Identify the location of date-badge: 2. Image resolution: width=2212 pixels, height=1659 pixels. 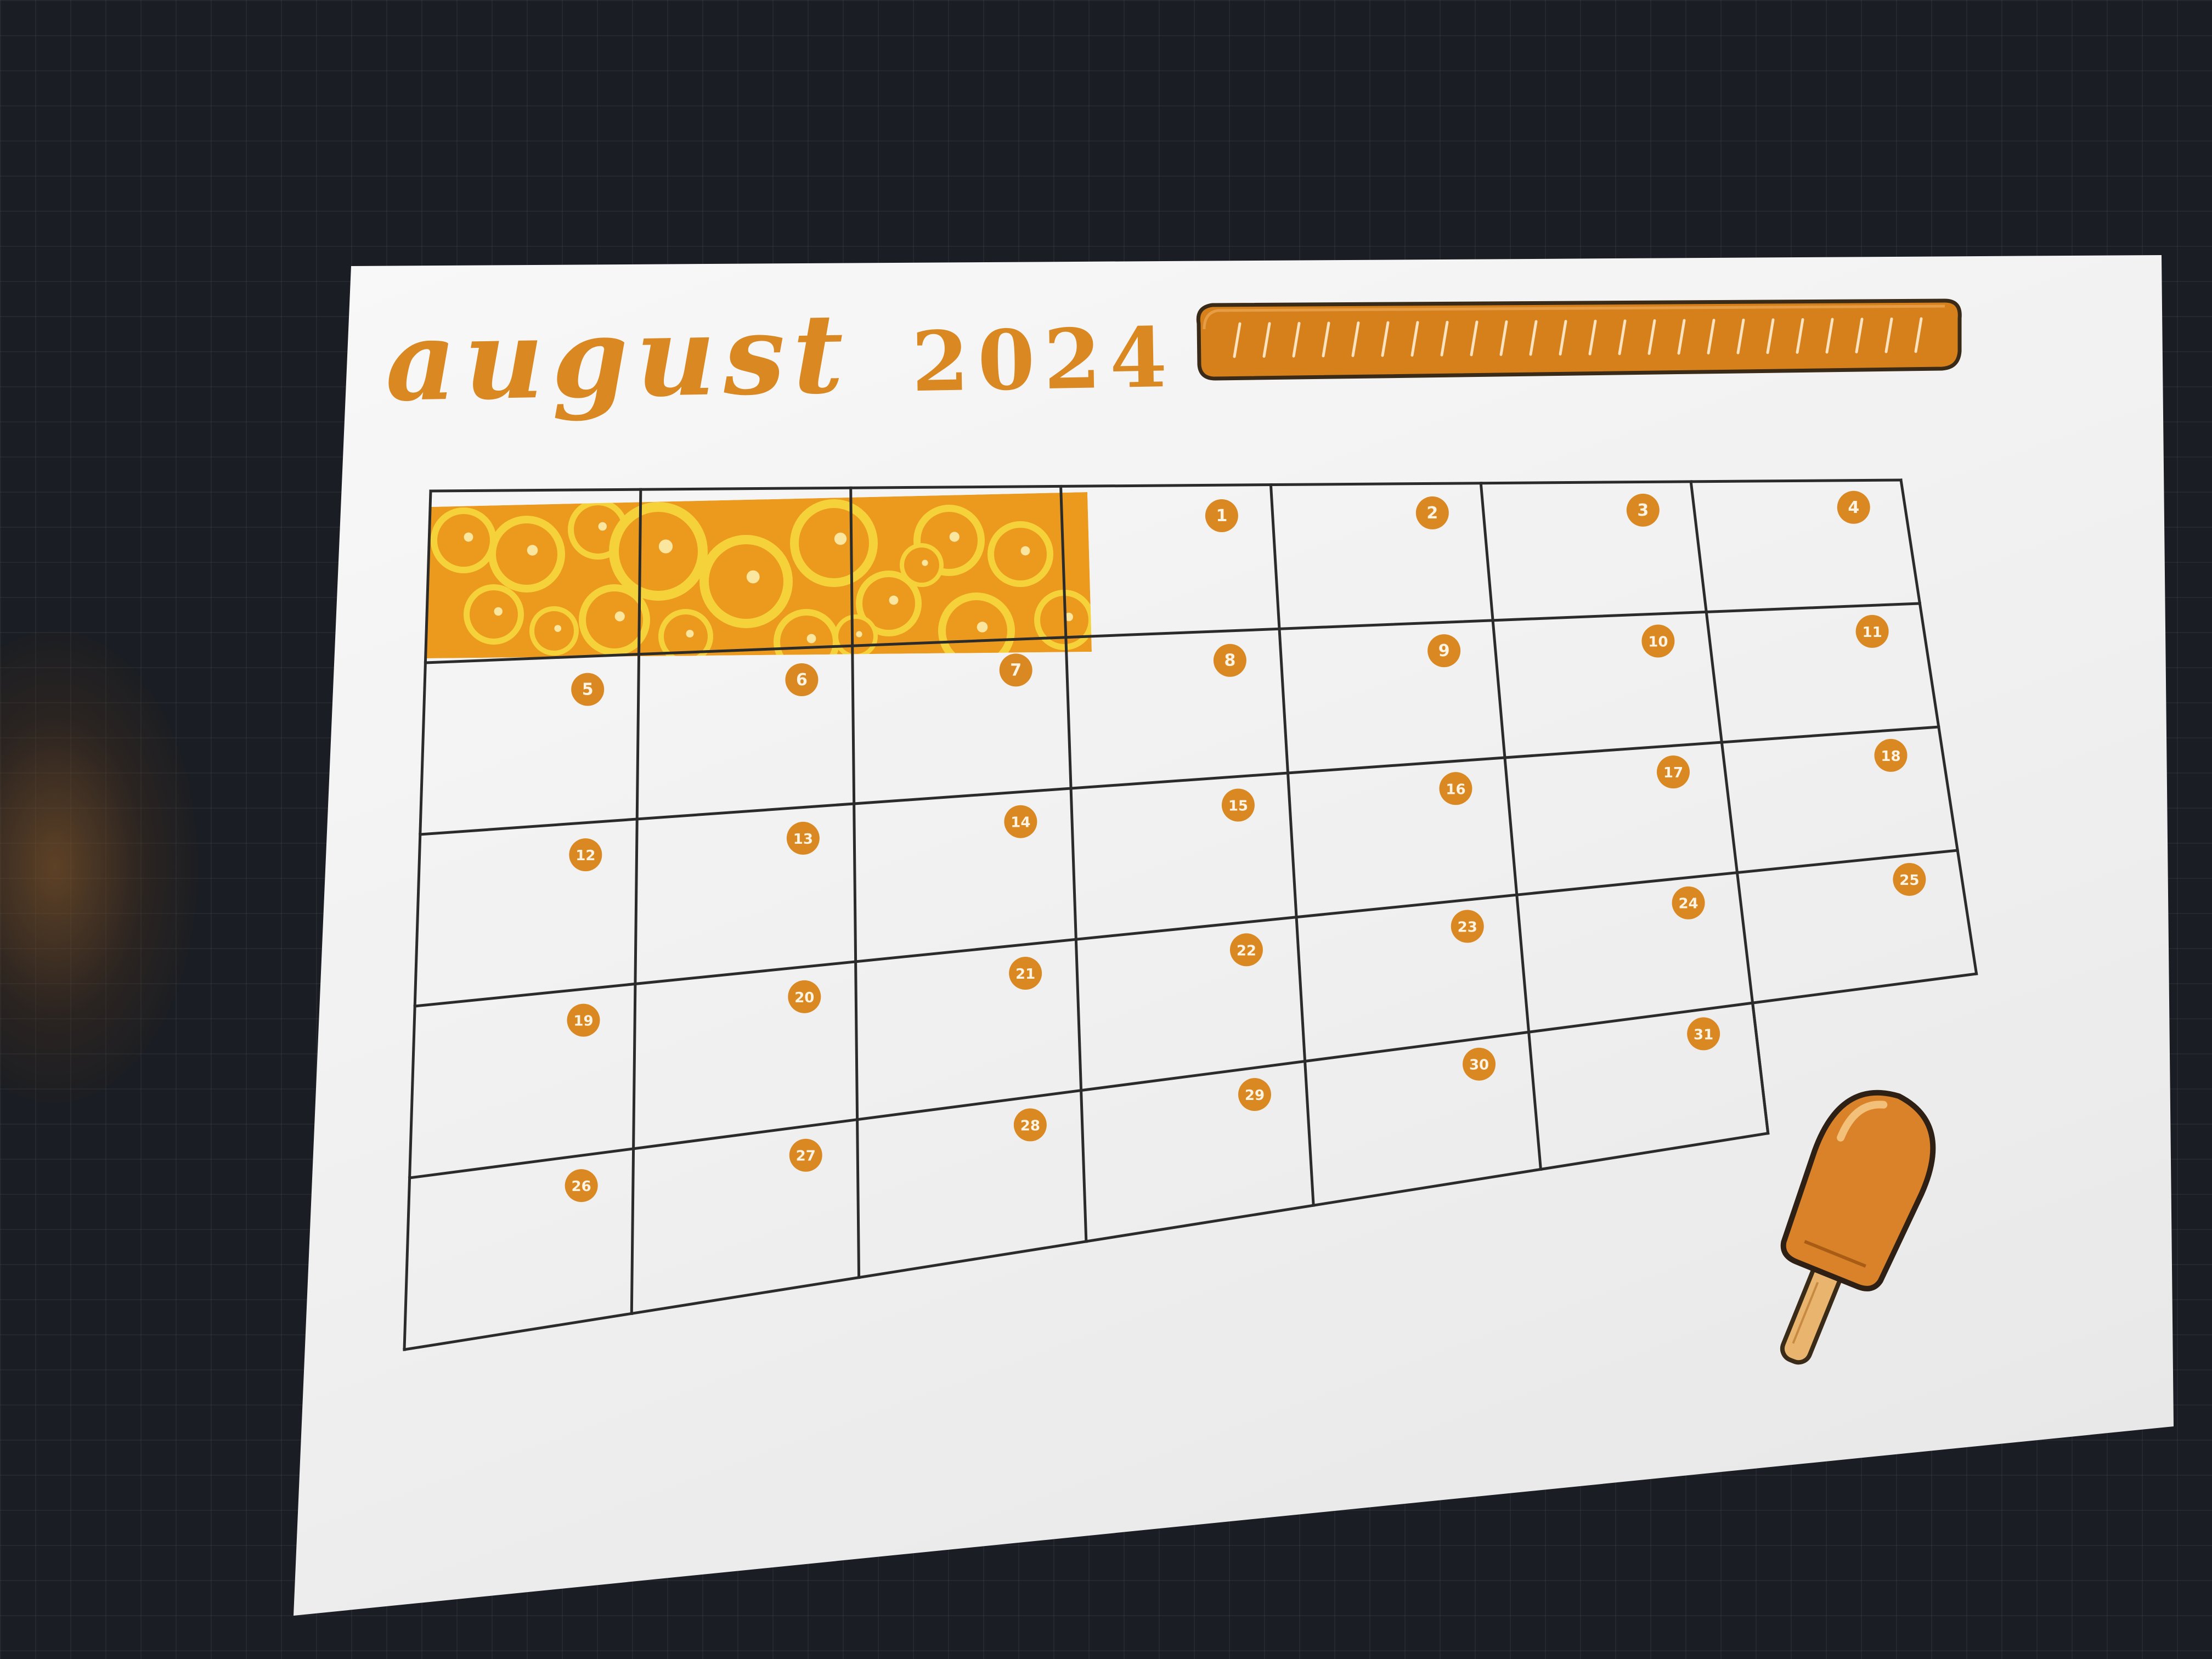
(1432, 512).